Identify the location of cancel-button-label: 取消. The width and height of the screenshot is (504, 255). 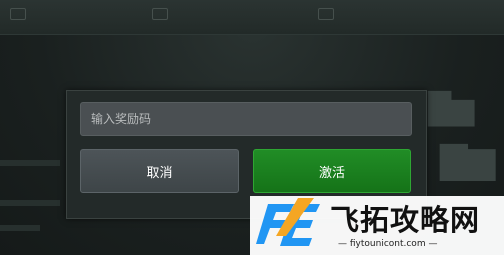
(159, 173).